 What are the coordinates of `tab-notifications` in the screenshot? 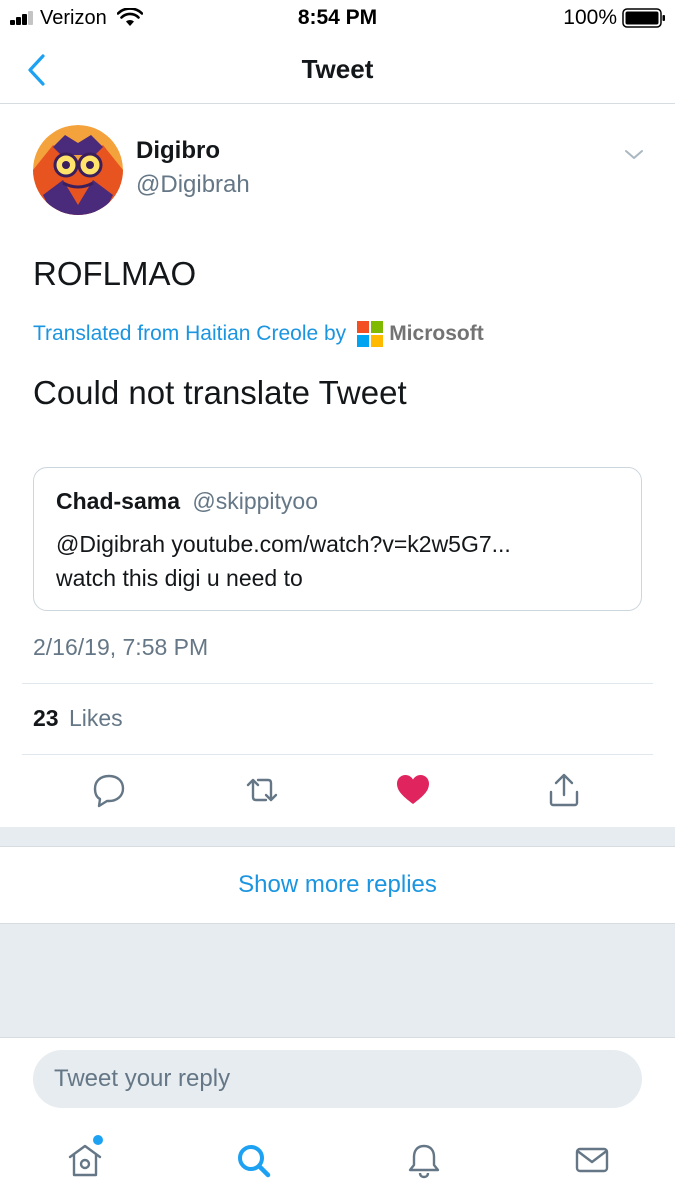 It's located at (424, 1160).